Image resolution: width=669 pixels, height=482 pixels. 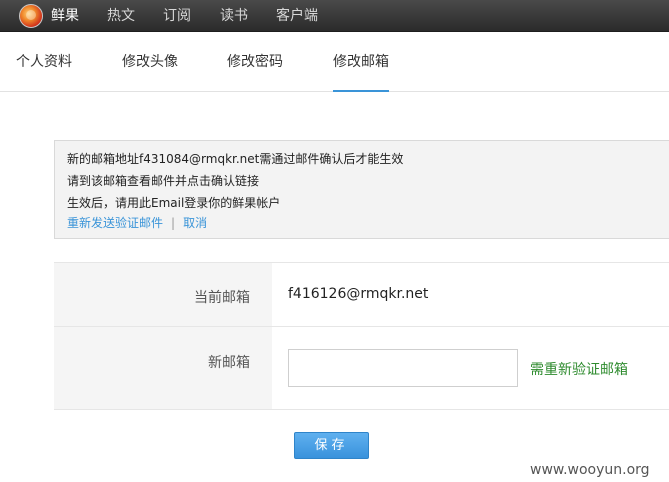 What do you see at coordinates (234, 16) in the screenshot?
I see `topnav-reading: 读书` at bounding box center [234, 16].